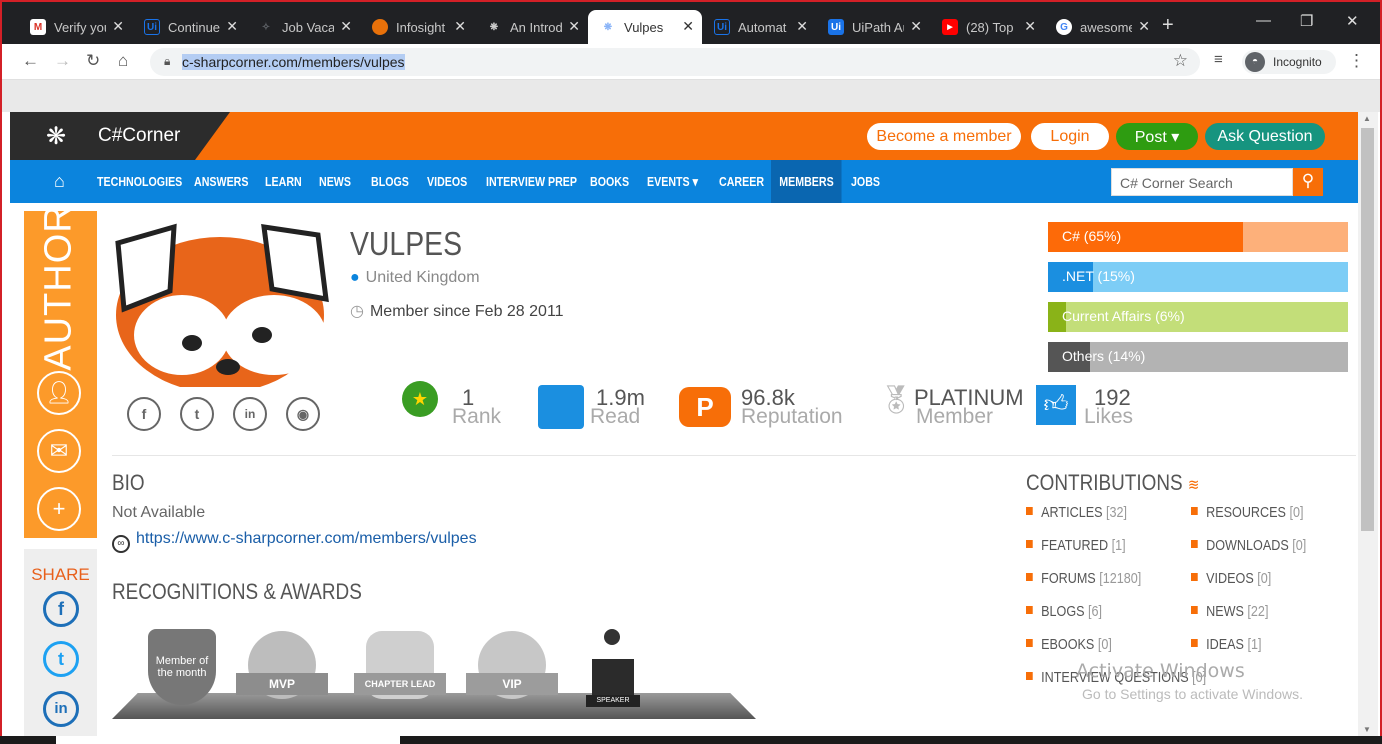 The height and width of the screenshot is (744, 1382). I want to click on page-scrollbar: ▲ ▼, so click(1368, 424).